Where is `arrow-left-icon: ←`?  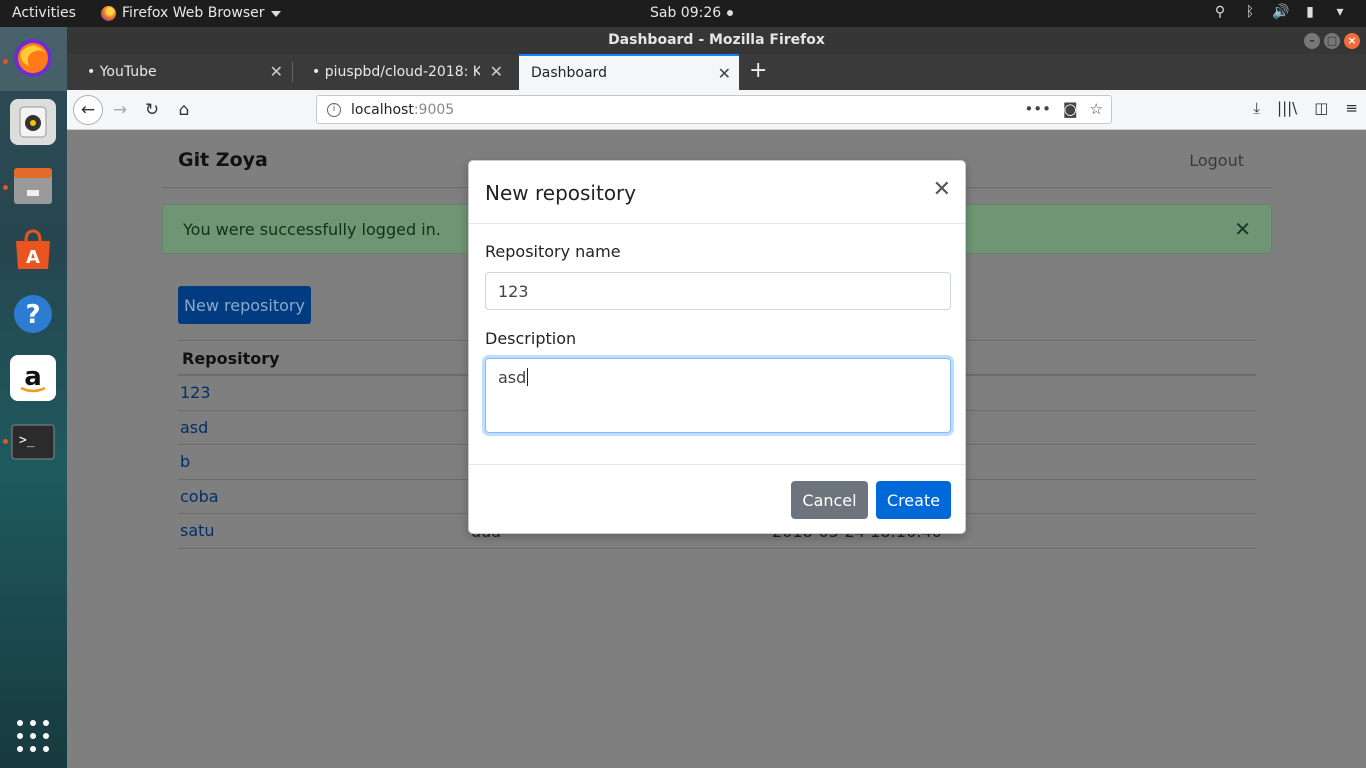
arrow-left-icon: ← is located at coordinates (88, 110).